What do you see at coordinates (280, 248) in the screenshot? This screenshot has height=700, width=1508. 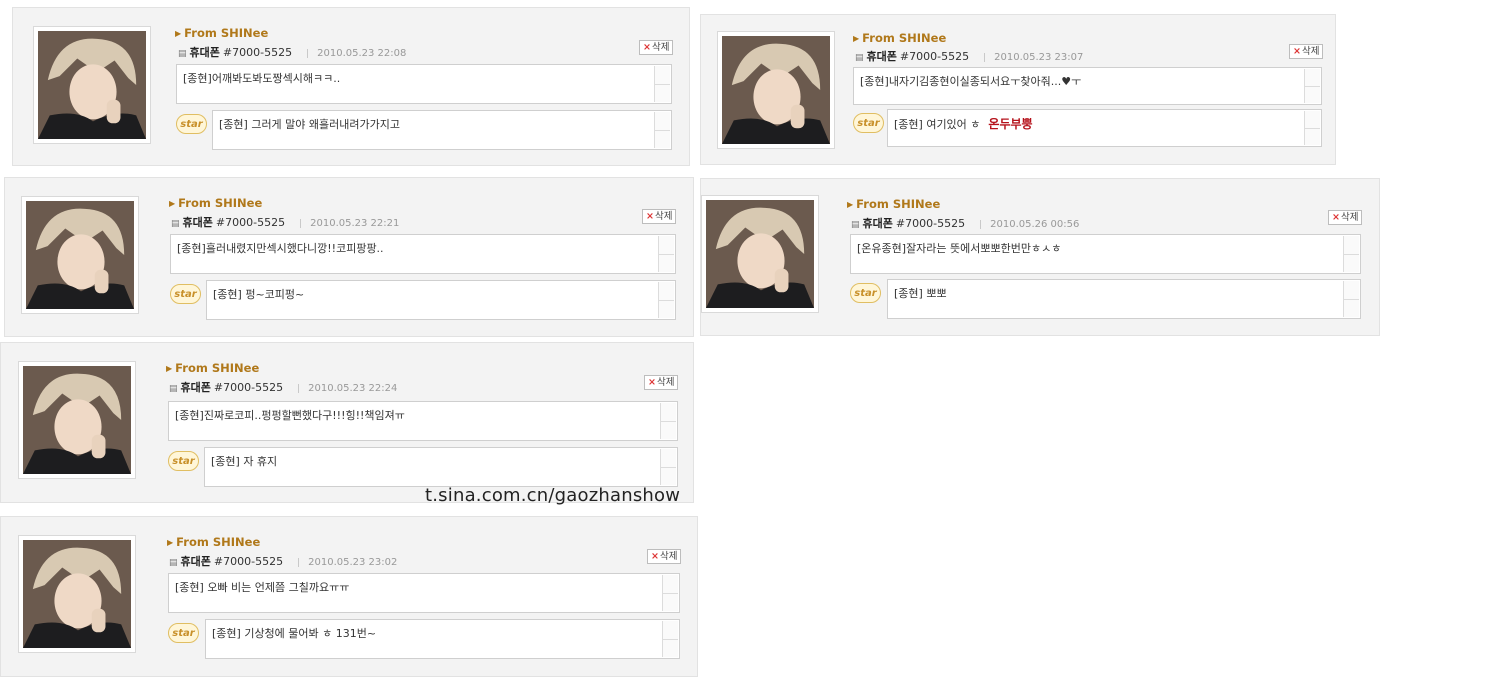 I see `message-text: [종현]흘러내렸지만섹시했다니깡!!코피팡팡..` at bounding box center [280, 248].